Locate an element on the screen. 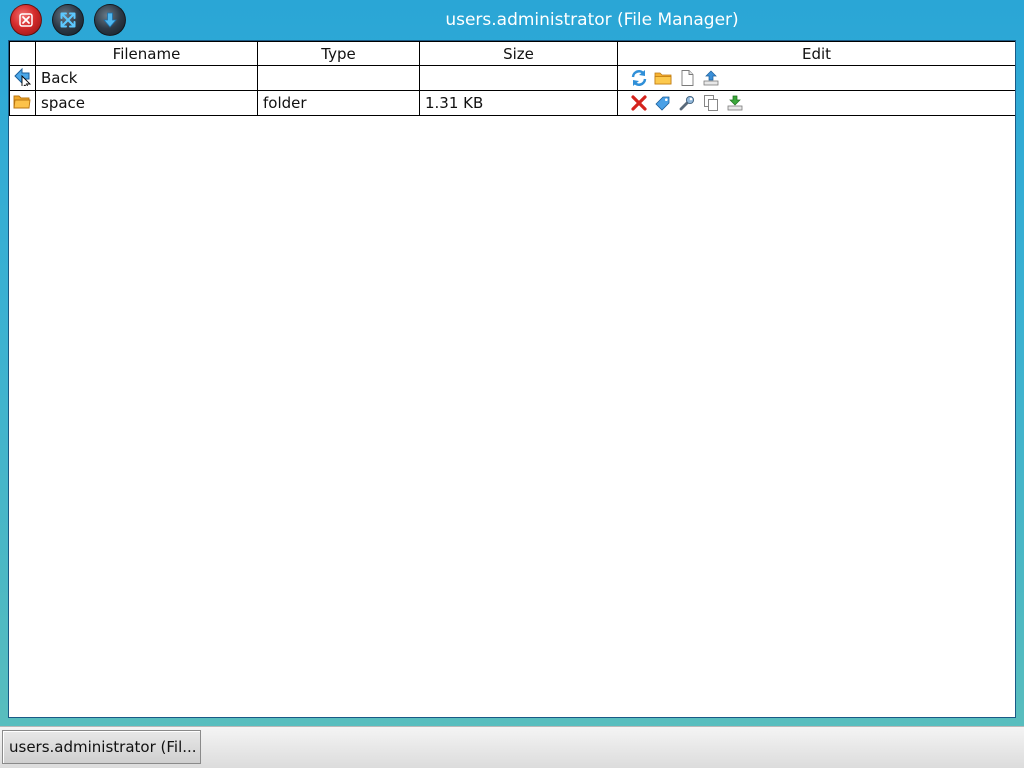 This screenshot has width=1024, height=768. back-icon-cell is located at coordinates (22, 78).